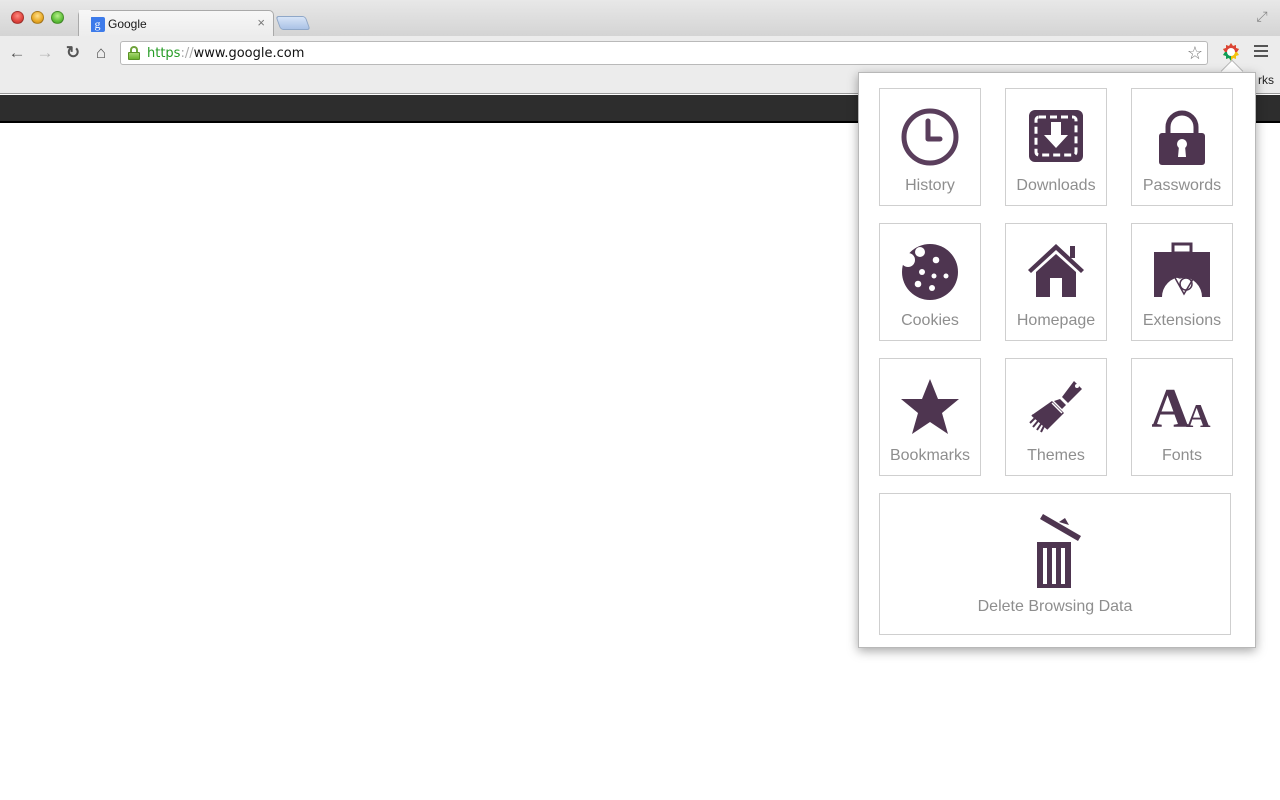 The width and height of the screenshot is (1280, 800). Describe the element at coordinates (930, 185) in the screenshot. I see `tile-label: History` at that location.